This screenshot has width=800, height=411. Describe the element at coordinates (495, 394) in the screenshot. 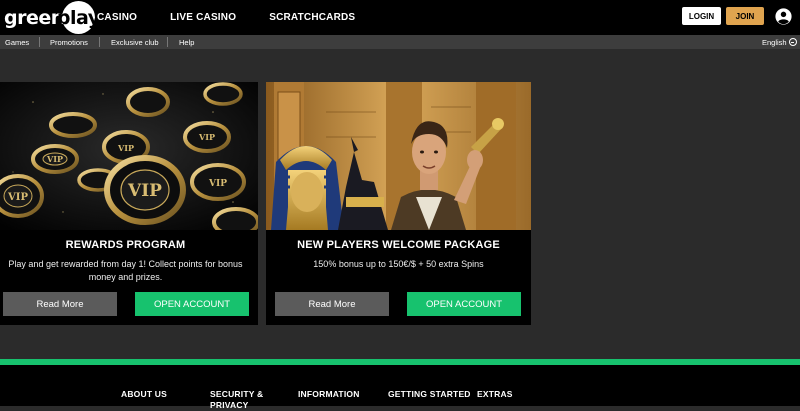

I see `footer-extras: EXTRAS` at that location.